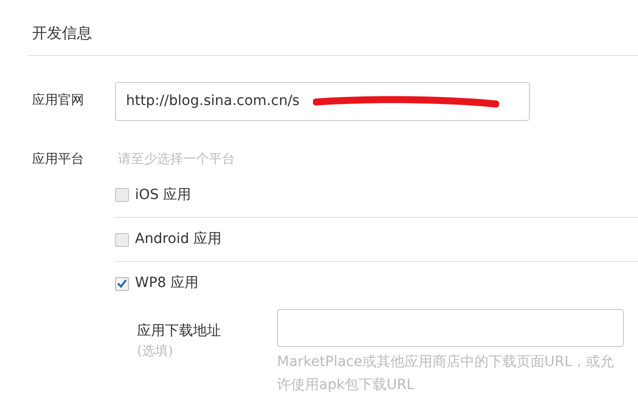 Image resolution: width=638 pixels, height=400 pixels. I want to click on download-url-field, so click(450, 328).